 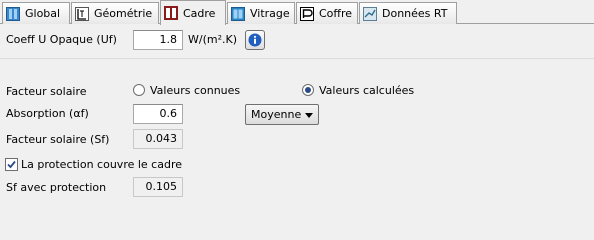 What do you see at coordinates (171, 13) in the screenshot?
I see `frame-icon` at bounding box center [171, 13].